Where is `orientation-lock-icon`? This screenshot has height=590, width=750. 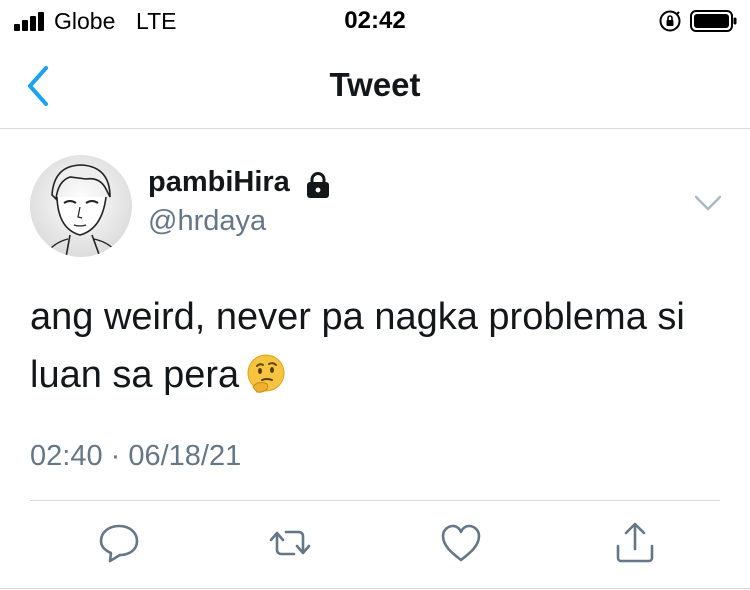
orientation-lock-icon is located at coordinates (670, 21).